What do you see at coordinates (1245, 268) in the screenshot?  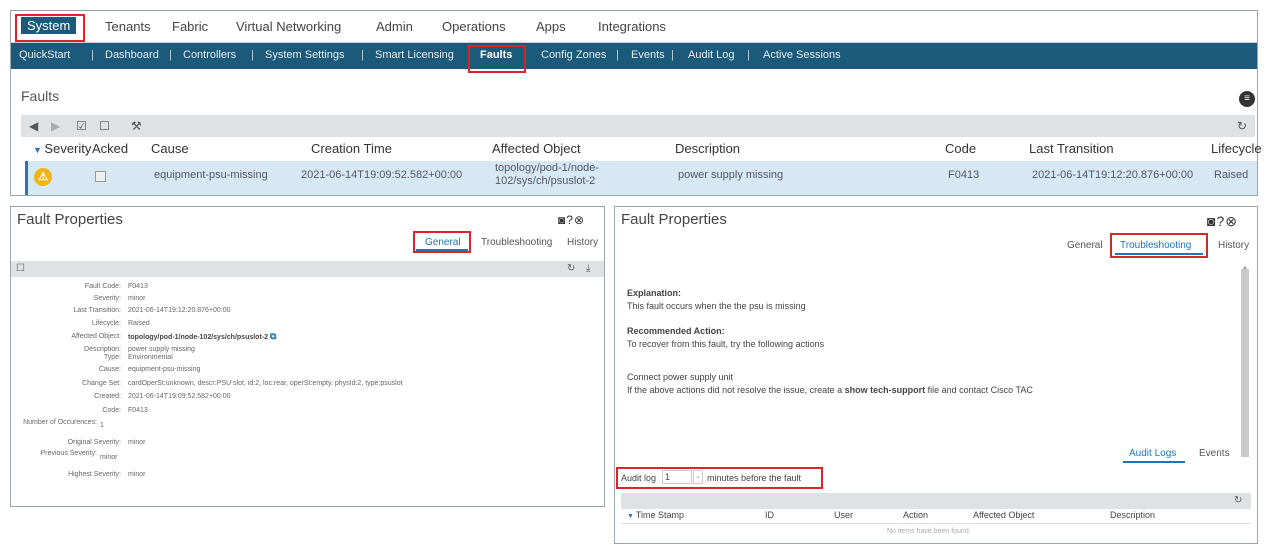 I see `scroll-up-icon: ▲` at bounding box center [1245, 268].